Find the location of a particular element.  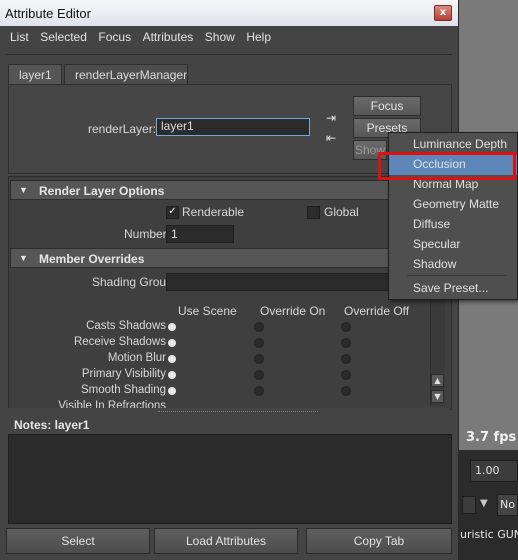

output-connections-icon: ⇤ is located at coordinates (332, 138).